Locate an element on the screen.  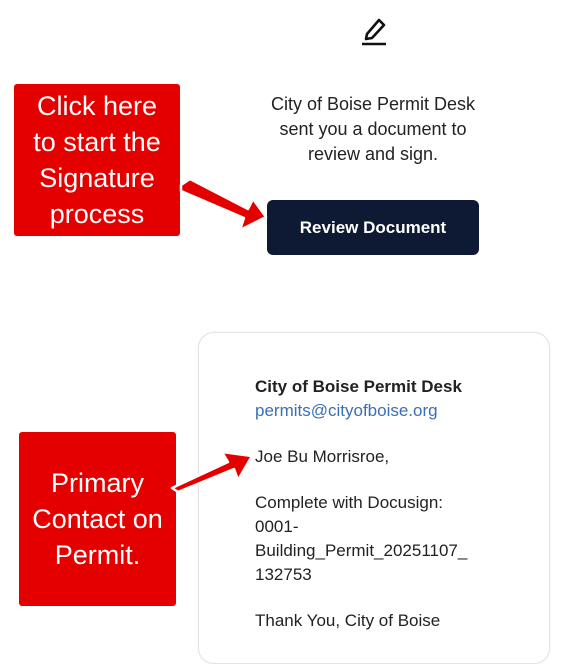
document-line-2: 0001- is located at coordinates (277, 526).